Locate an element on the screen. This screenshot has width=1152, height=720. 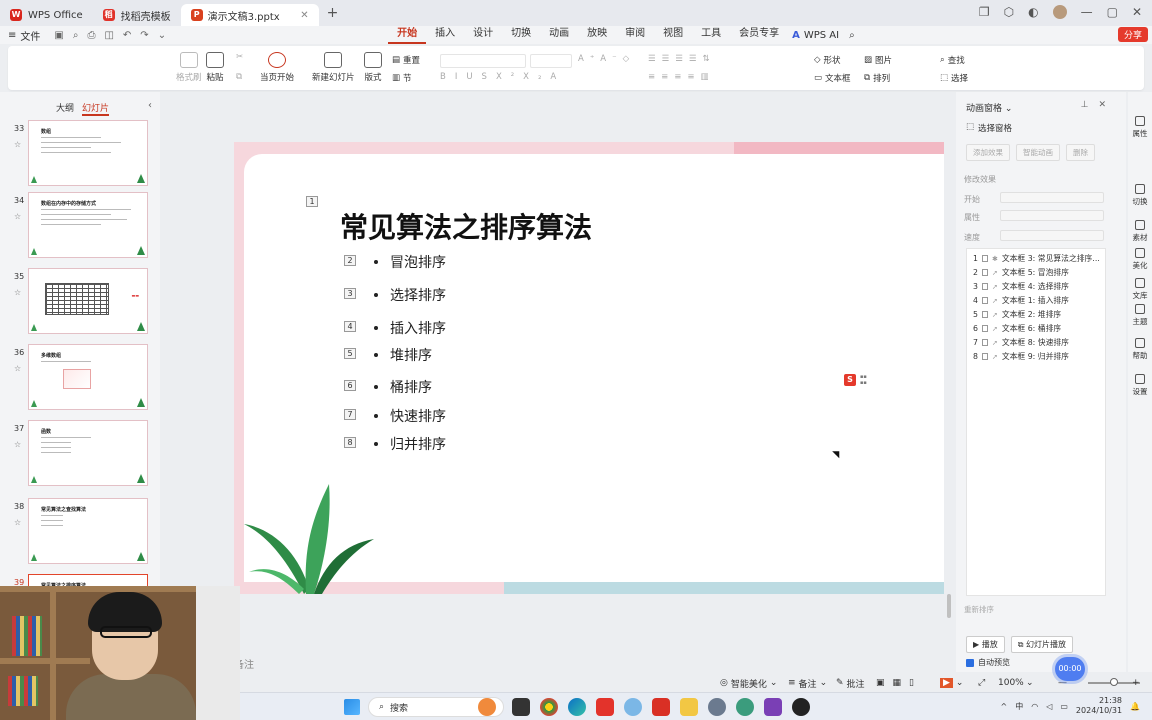
bullet-item: 插入排序 is located at coordinates (410, 328).